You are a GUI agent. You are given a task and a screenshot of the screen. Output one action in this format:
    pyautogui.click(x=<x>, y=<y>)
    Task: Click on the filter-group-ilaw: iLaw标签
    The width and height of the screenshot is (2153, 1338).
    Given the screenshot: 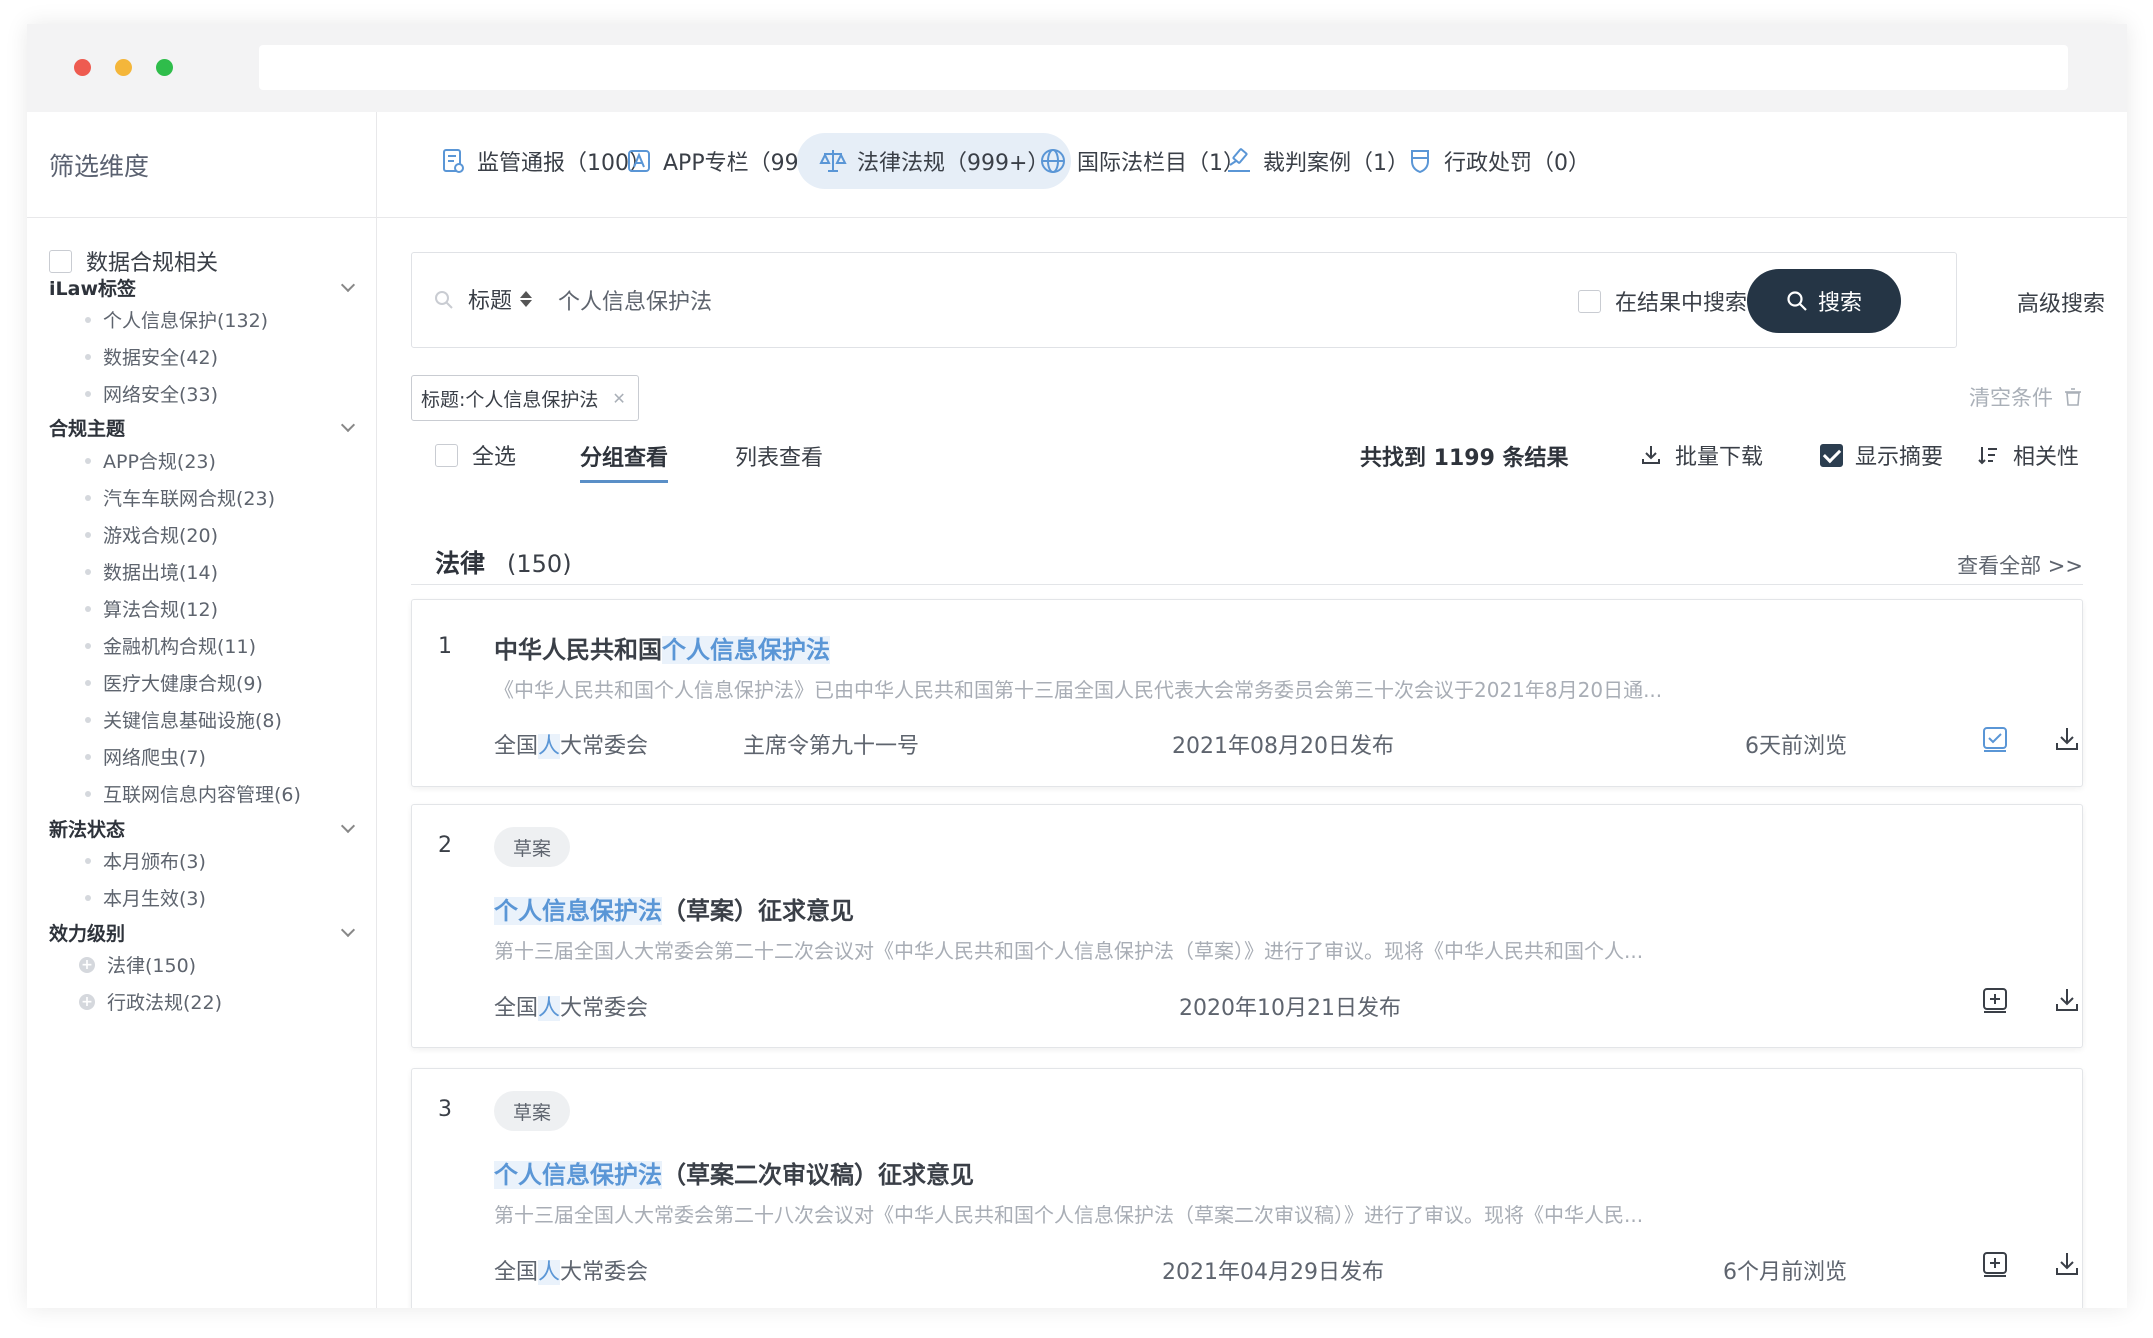 What is the action you would take?
    pyautogui.click(x=204, y=287)
    